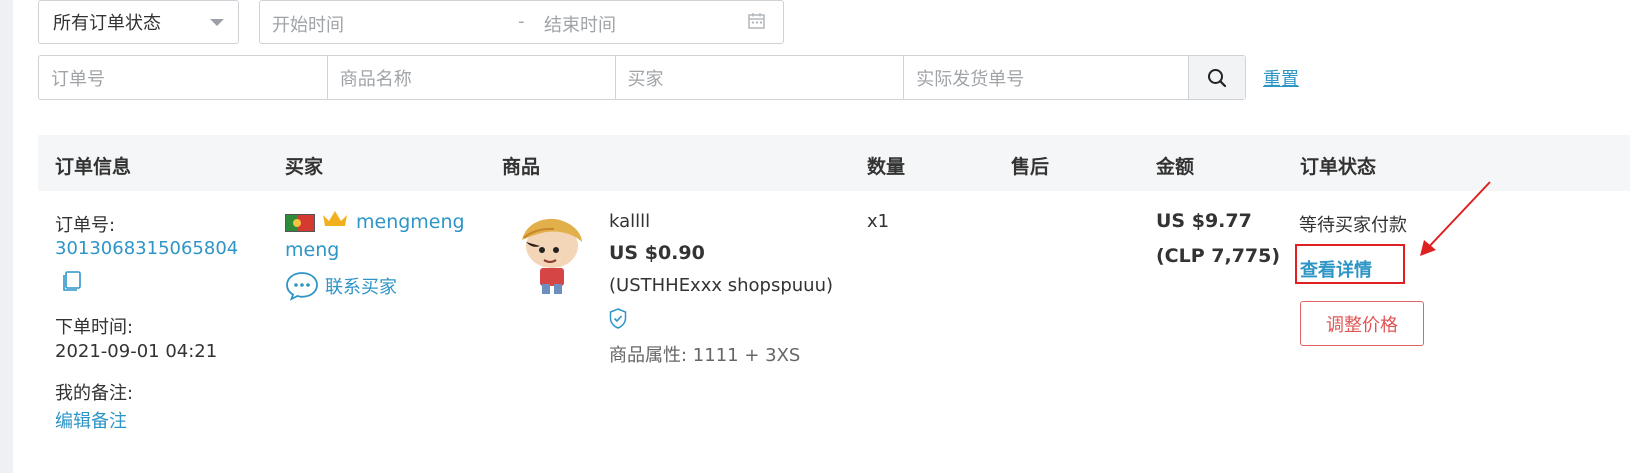 The height and width of the screenshot is (473, 1630). I want to click on search-icon, so click(1217, 77).